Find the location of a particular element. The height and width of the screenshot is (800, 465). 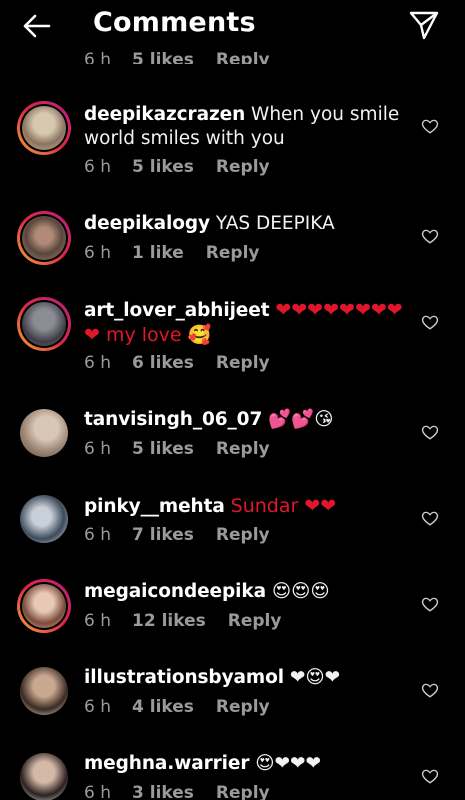

comment-username: tanvisingh_06_07 is located at coordinates (173, 419).